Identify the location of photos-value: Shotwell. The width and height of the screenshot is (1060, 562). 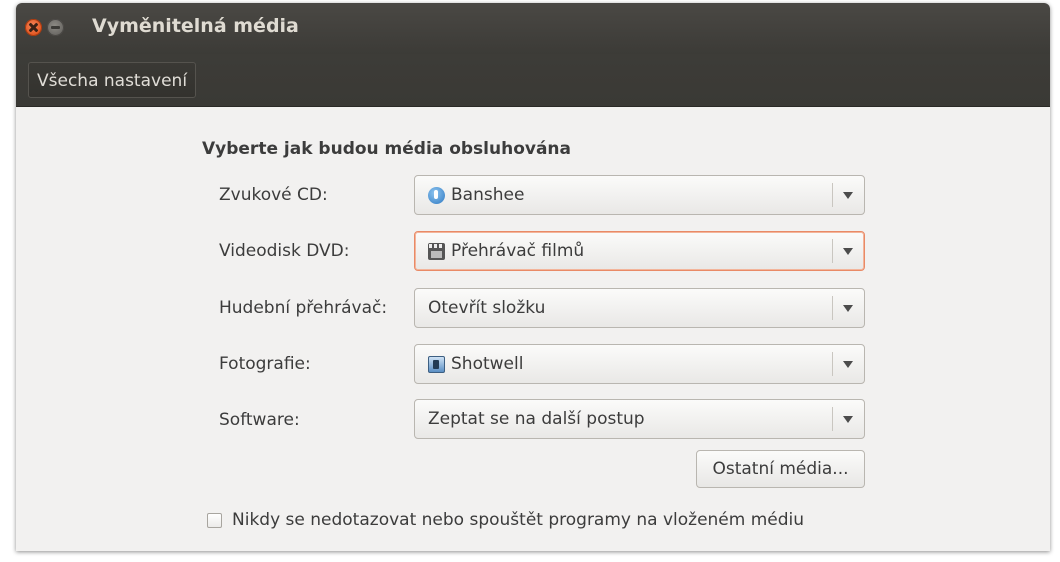
(487, 364).